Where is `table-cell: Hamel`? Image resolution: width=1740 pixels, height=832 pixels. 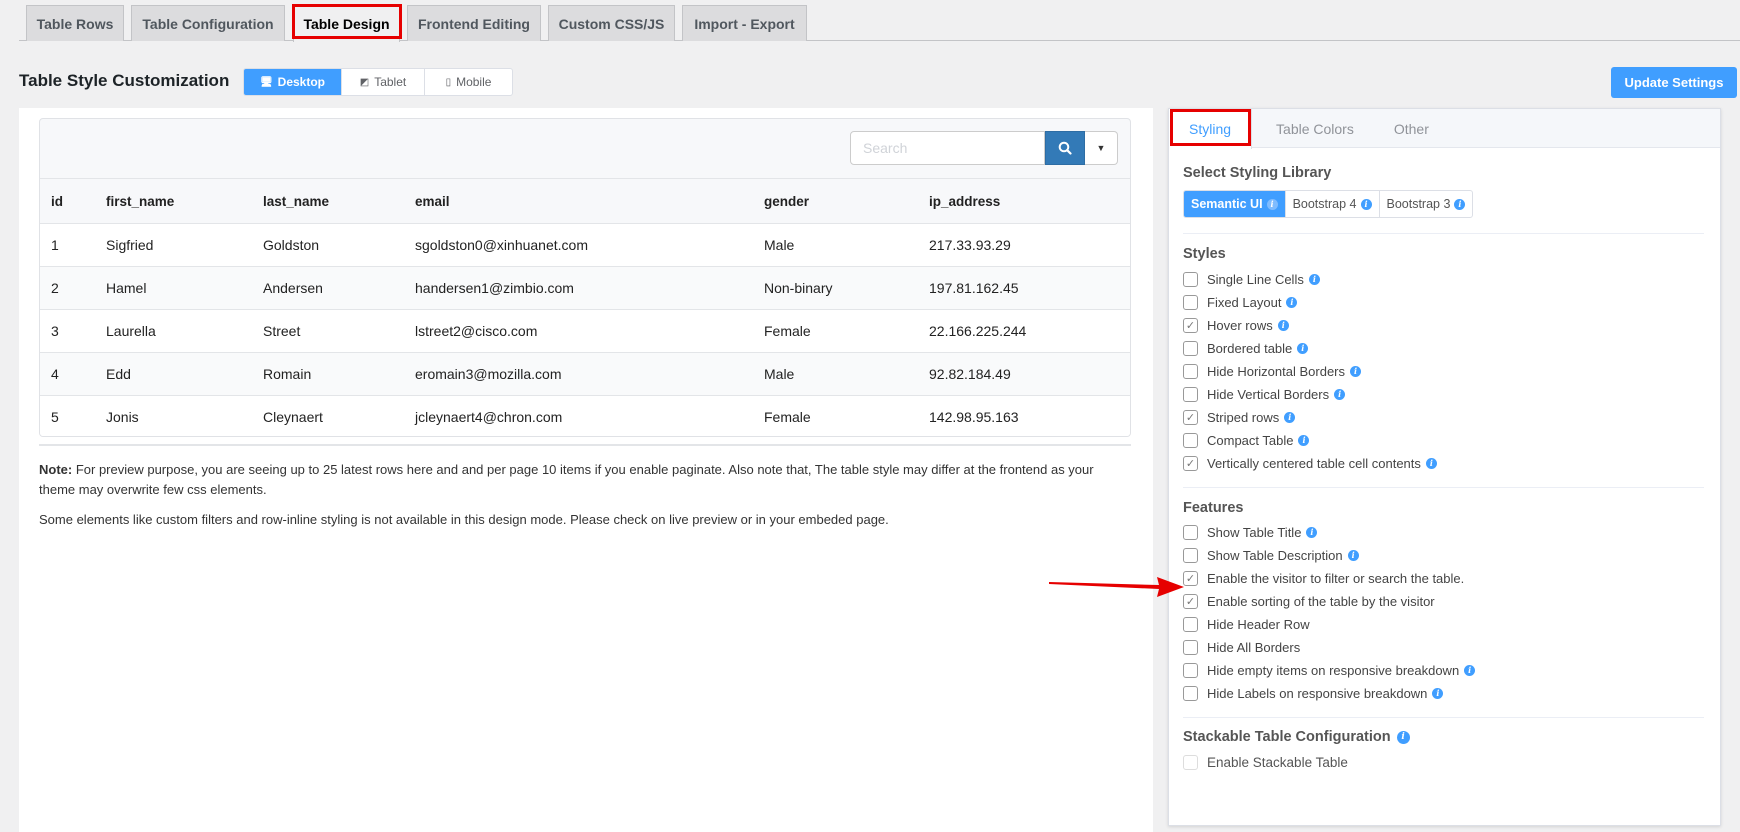
table-cell: Hamel is located at coordinates (173, 288).